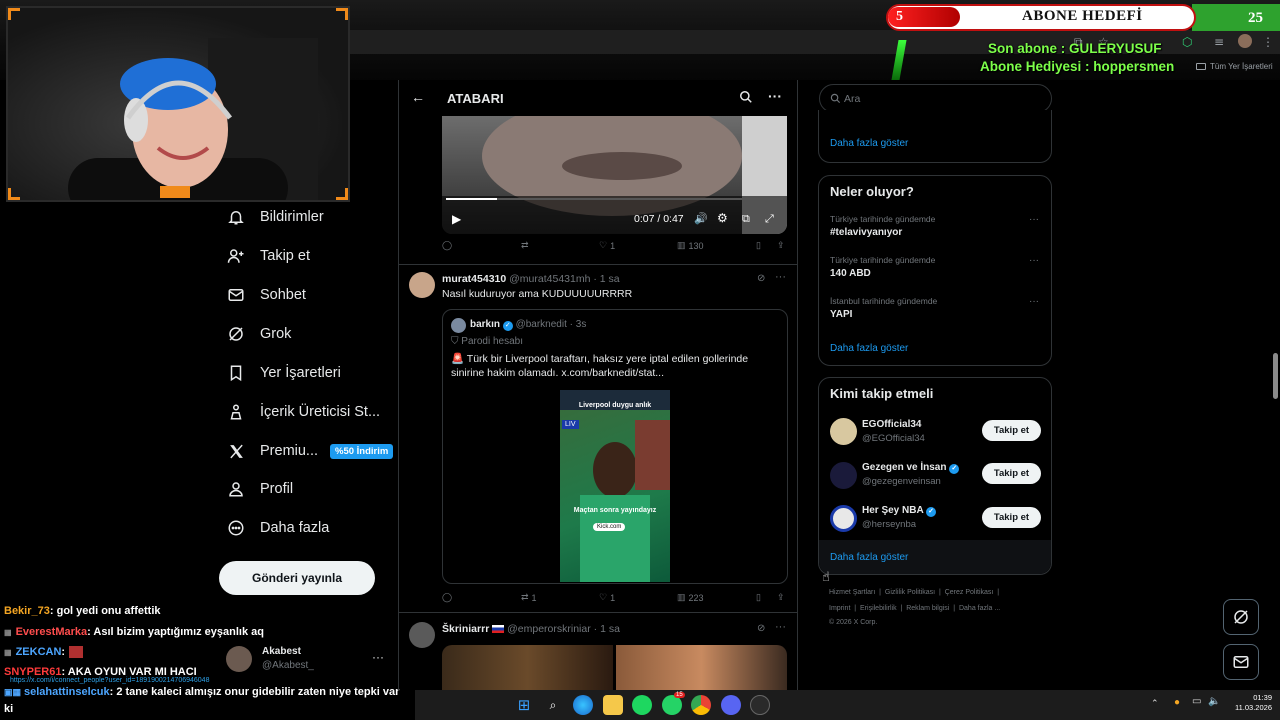 The width and height of the screenshot is (1280, 720). I want to click on chat-user: EverestMarka, so click(51, 632).